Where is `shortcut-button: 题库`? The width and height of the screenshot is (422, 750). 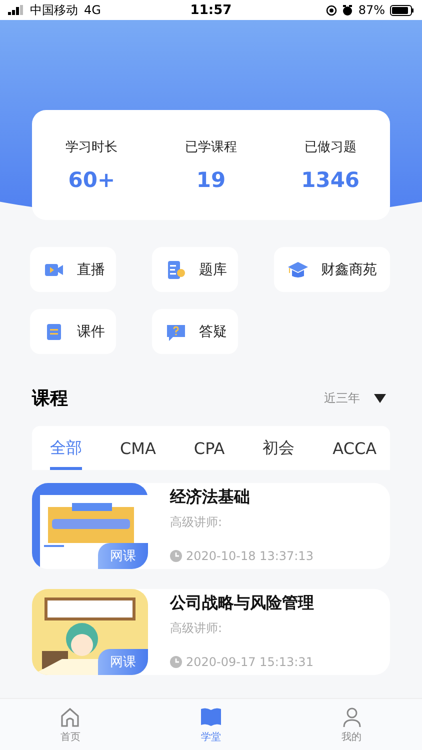
shortcut-button: 题库 is located at coordinates (195, 269).